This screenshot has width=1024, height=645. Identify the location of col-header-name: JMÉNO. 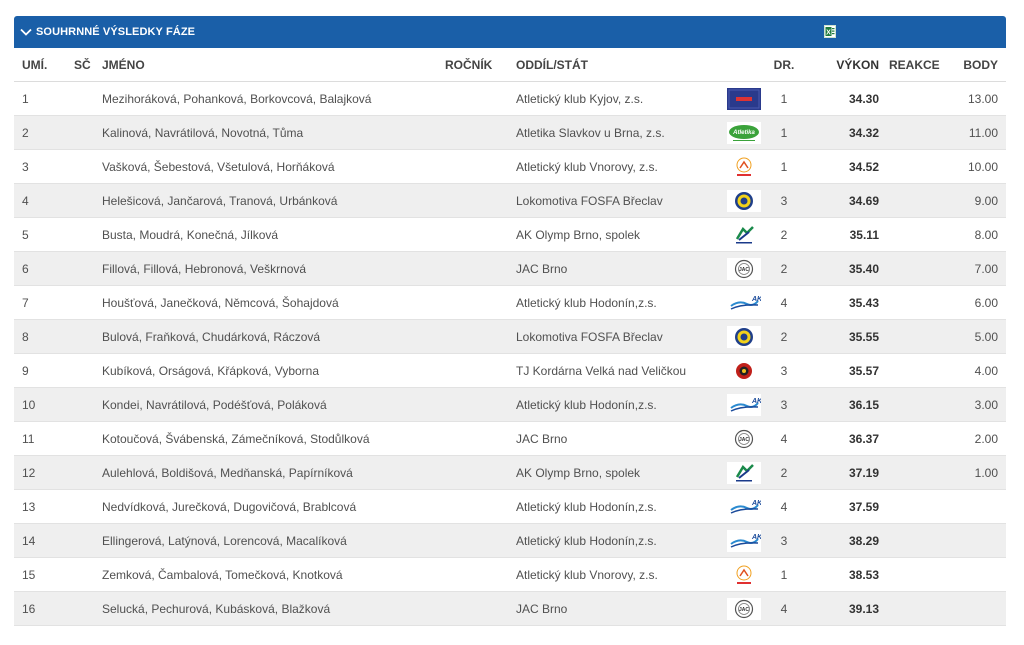
(273, 65).